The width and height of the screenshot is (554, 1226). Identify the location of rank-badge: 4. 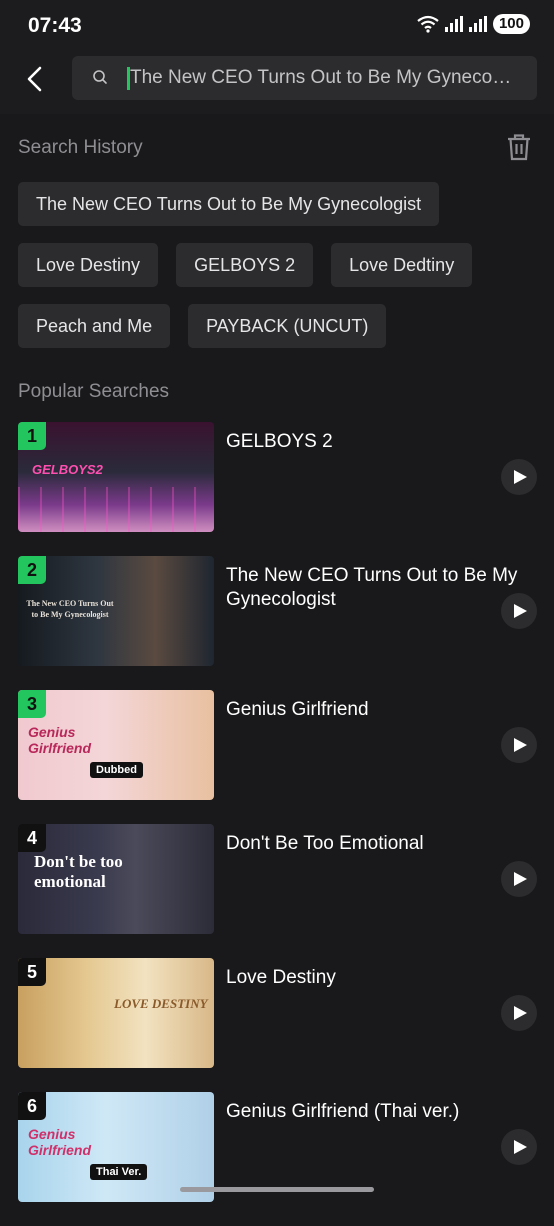
(32, 838).